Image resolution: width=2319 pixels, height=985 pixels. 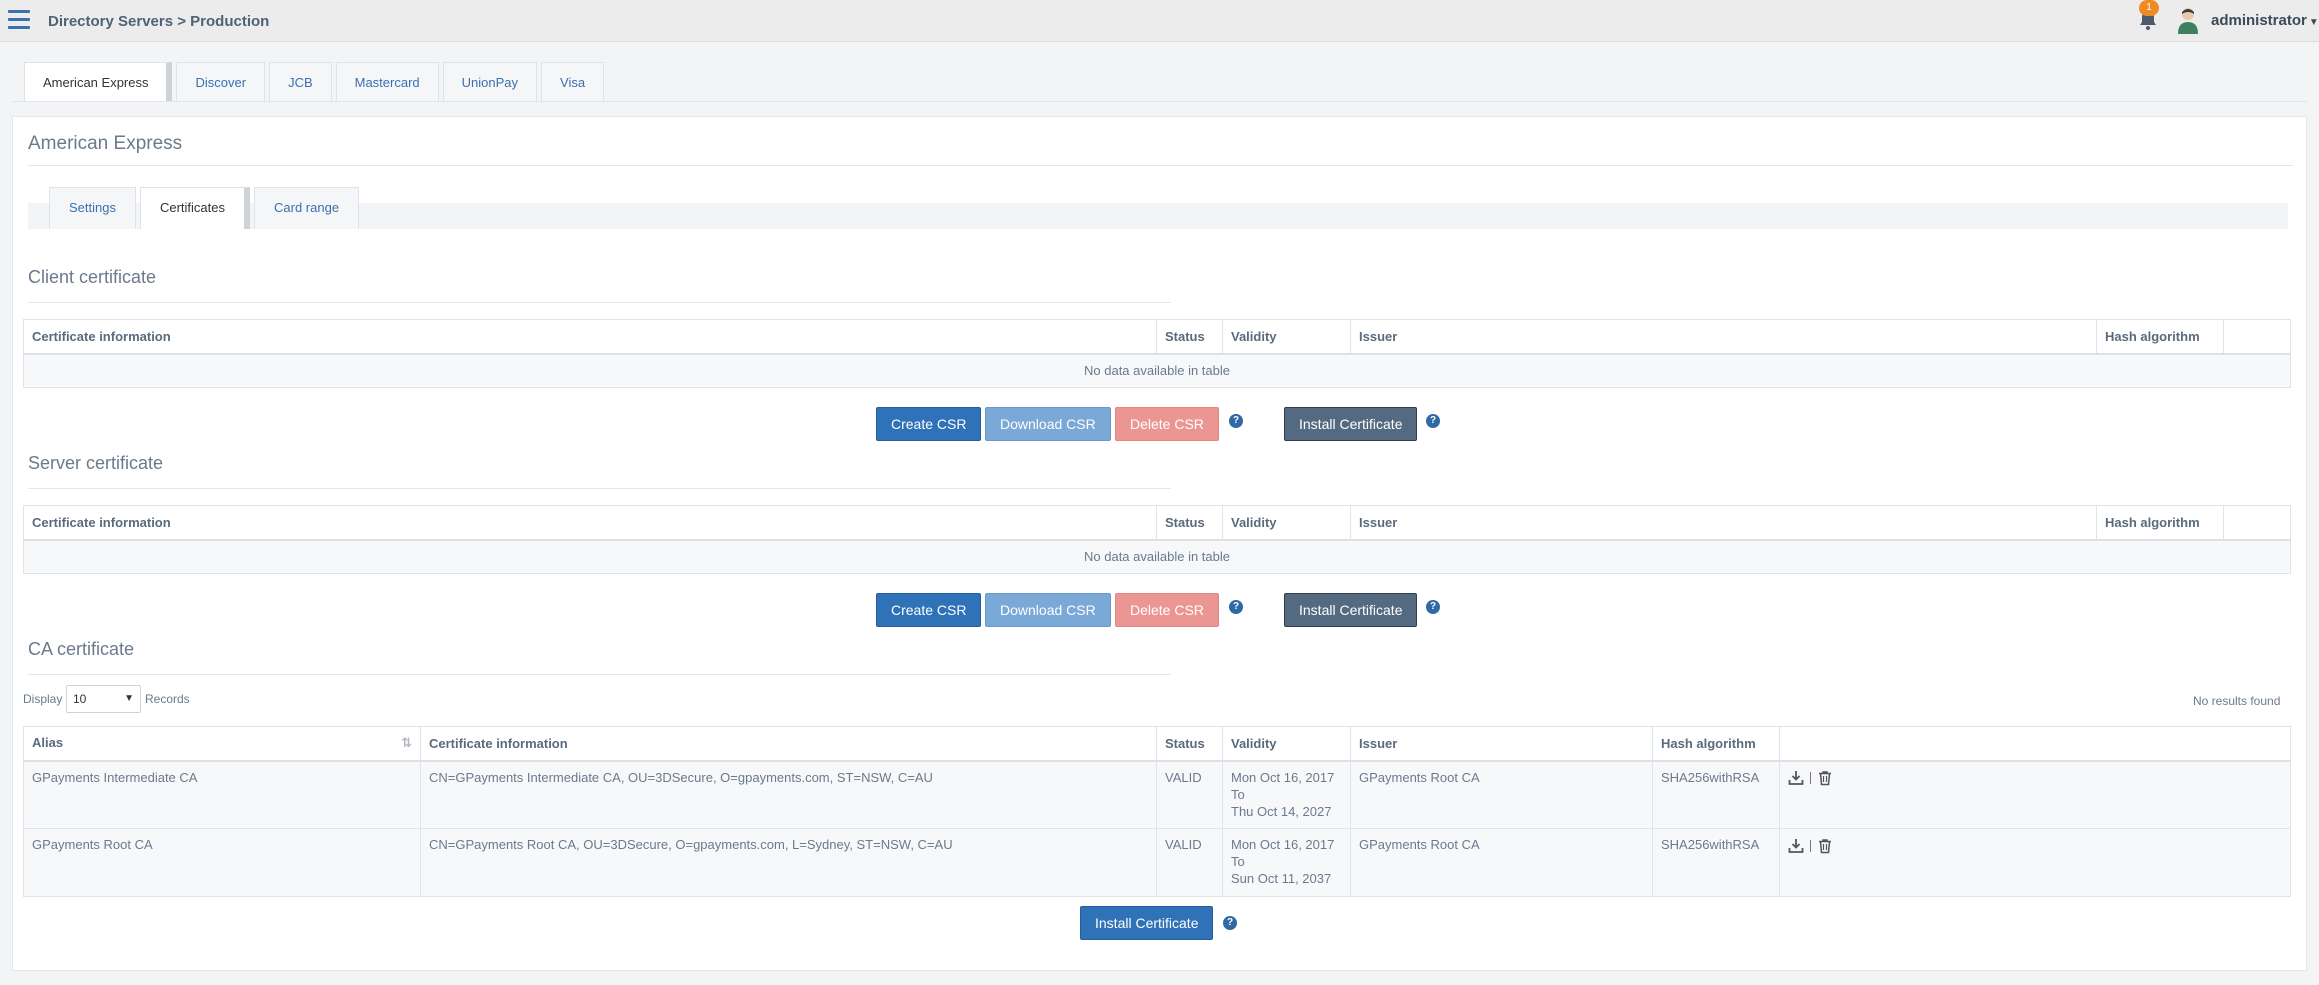 What do you see at coordinates (1283, 844) in the screenshot?
I see `valid-from: Mon Oct 16, 2017` at bounding box center [1283, 844].